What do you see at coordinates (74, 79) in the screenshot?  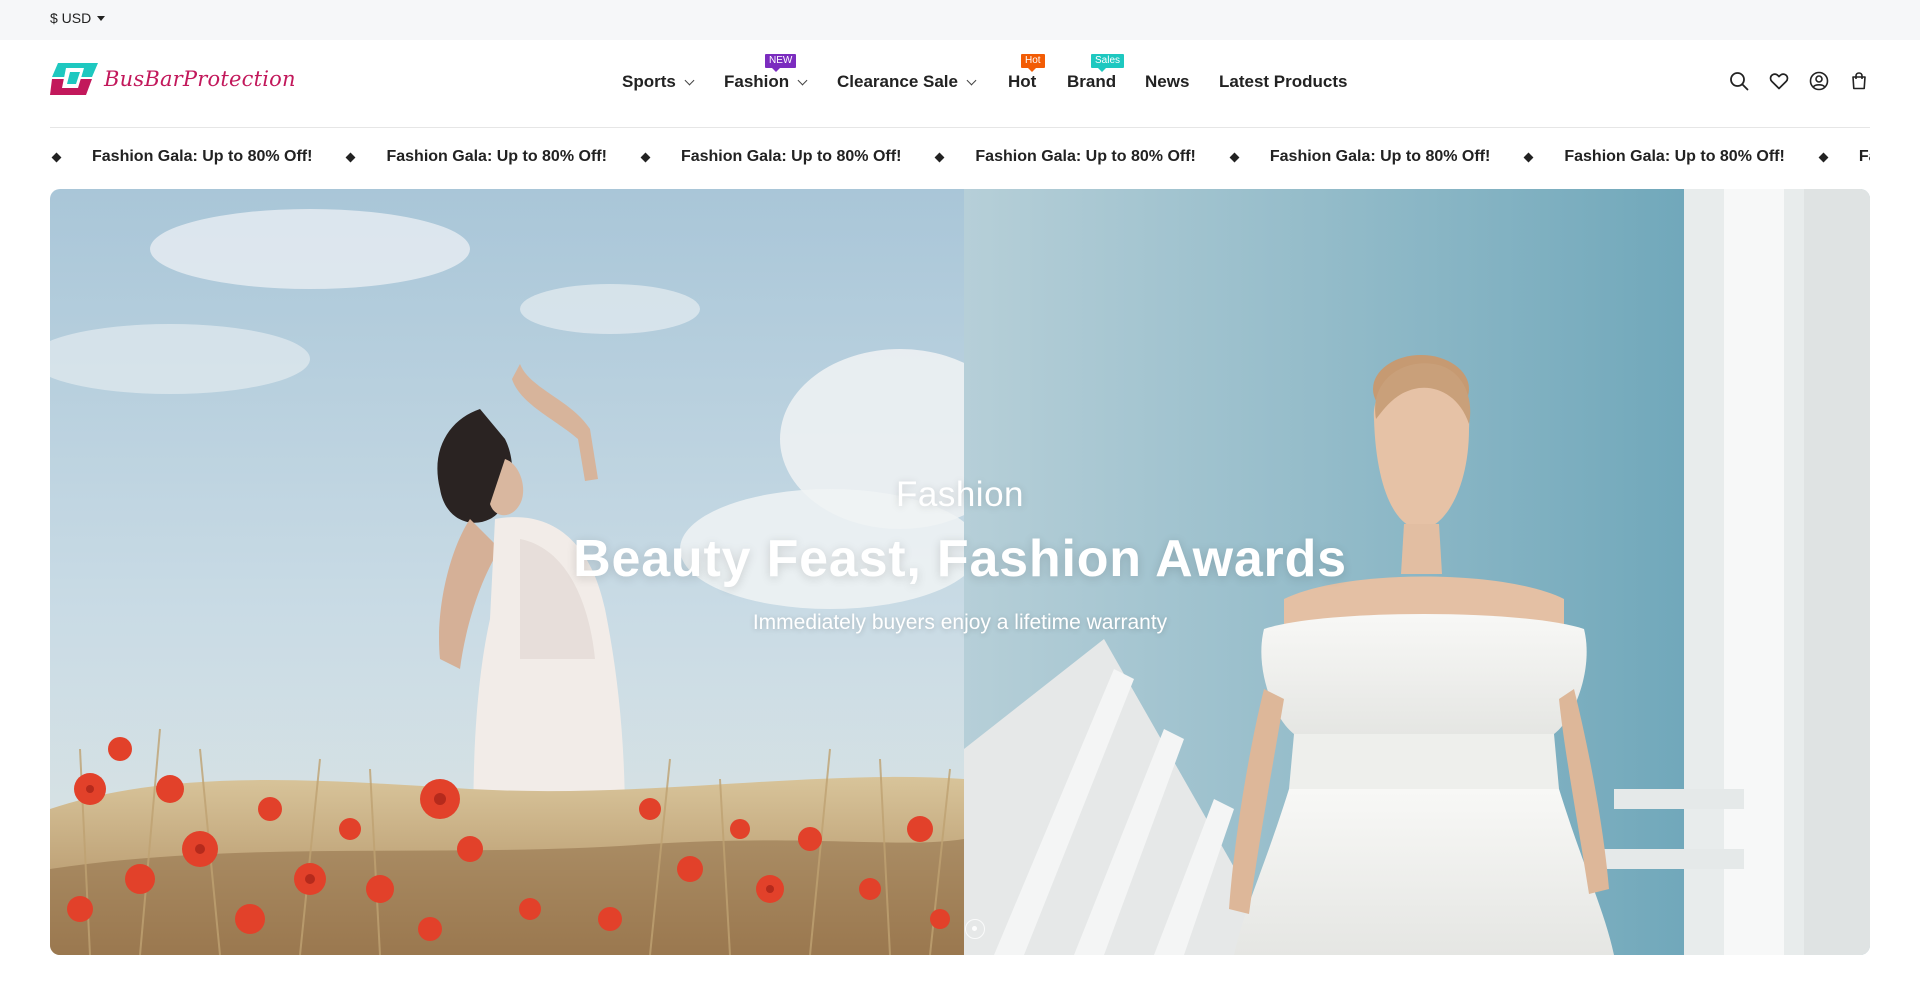 I see `logo-mark-icon` at bounding box center [74, 79].